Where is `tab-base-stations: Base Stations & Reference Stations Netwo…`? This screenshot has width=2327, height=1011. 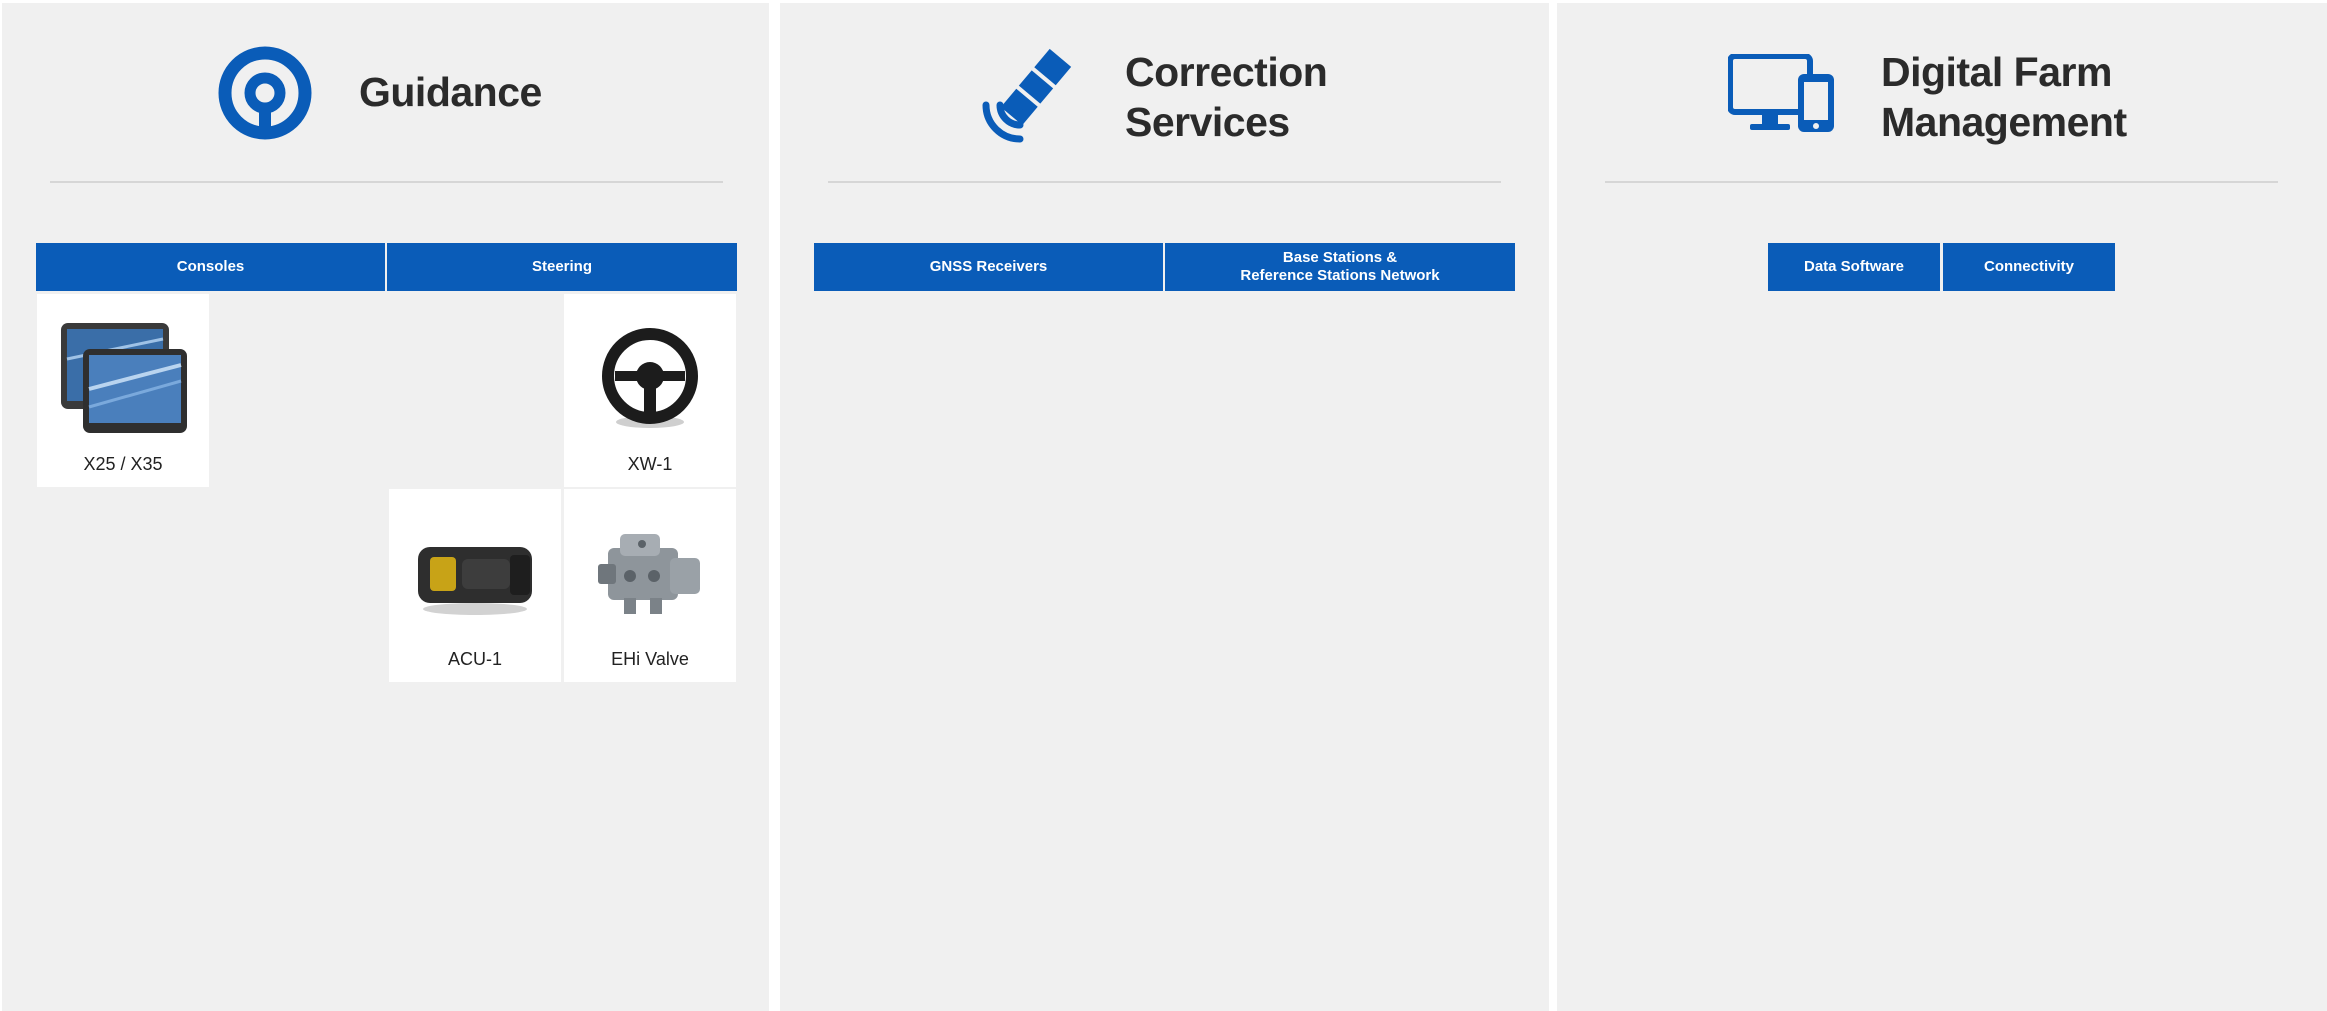 tab-base-stations: Base Stations & Reference Stations Netwo… is located at coordinates (1340, 267).